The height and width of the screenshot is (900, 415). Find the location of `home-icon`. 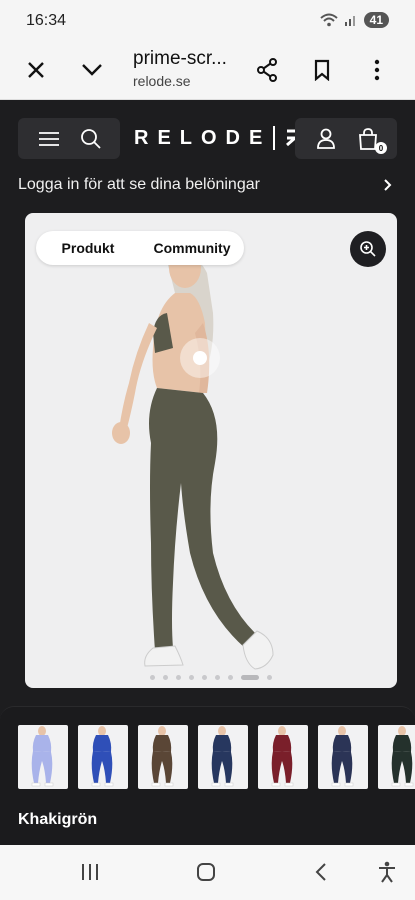

home-icon is located at coordinates (206, 872).